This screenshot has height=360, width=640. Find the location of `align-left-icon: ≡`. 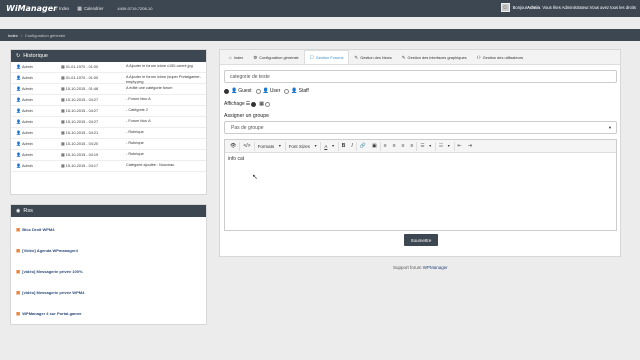

align-left-icon: ≡ is located at coordinates (385, 146).